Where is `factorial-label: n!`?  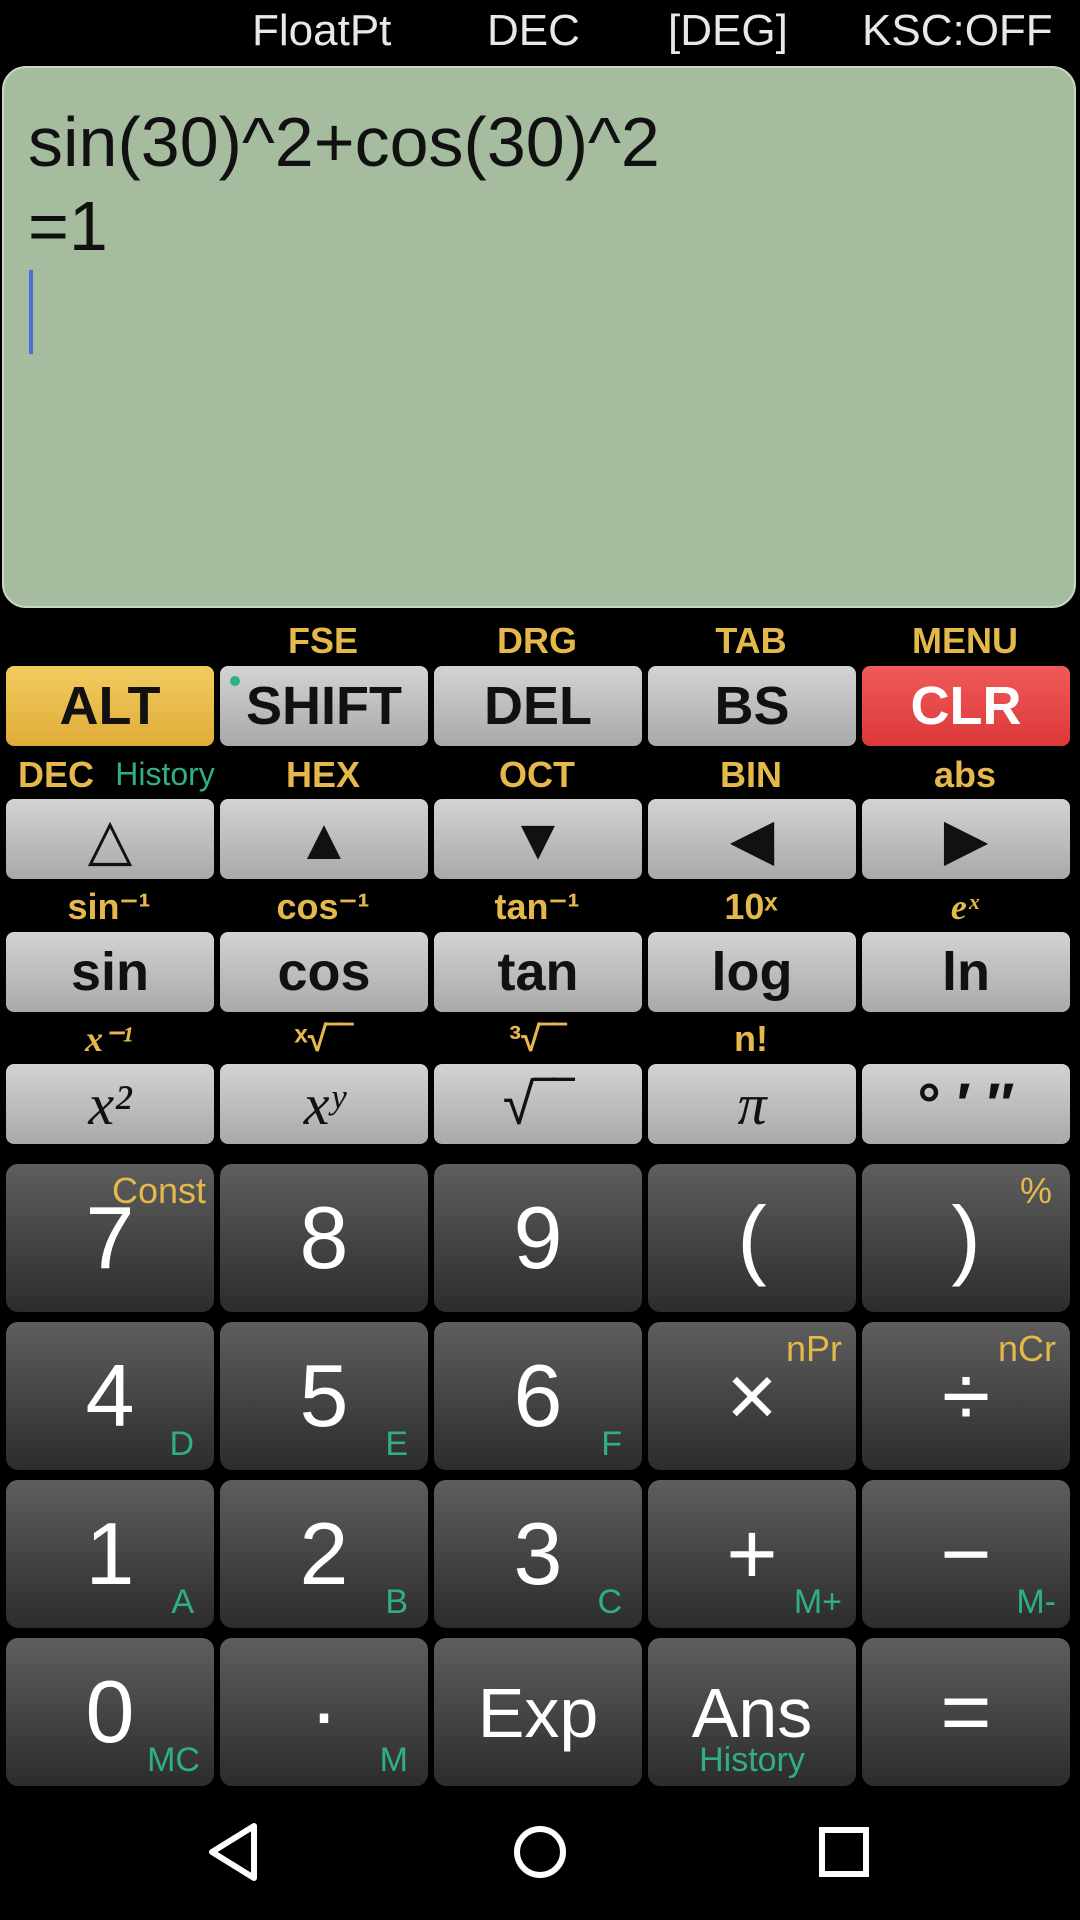
factorial-label: n! is located at coordinates (751, 1038).